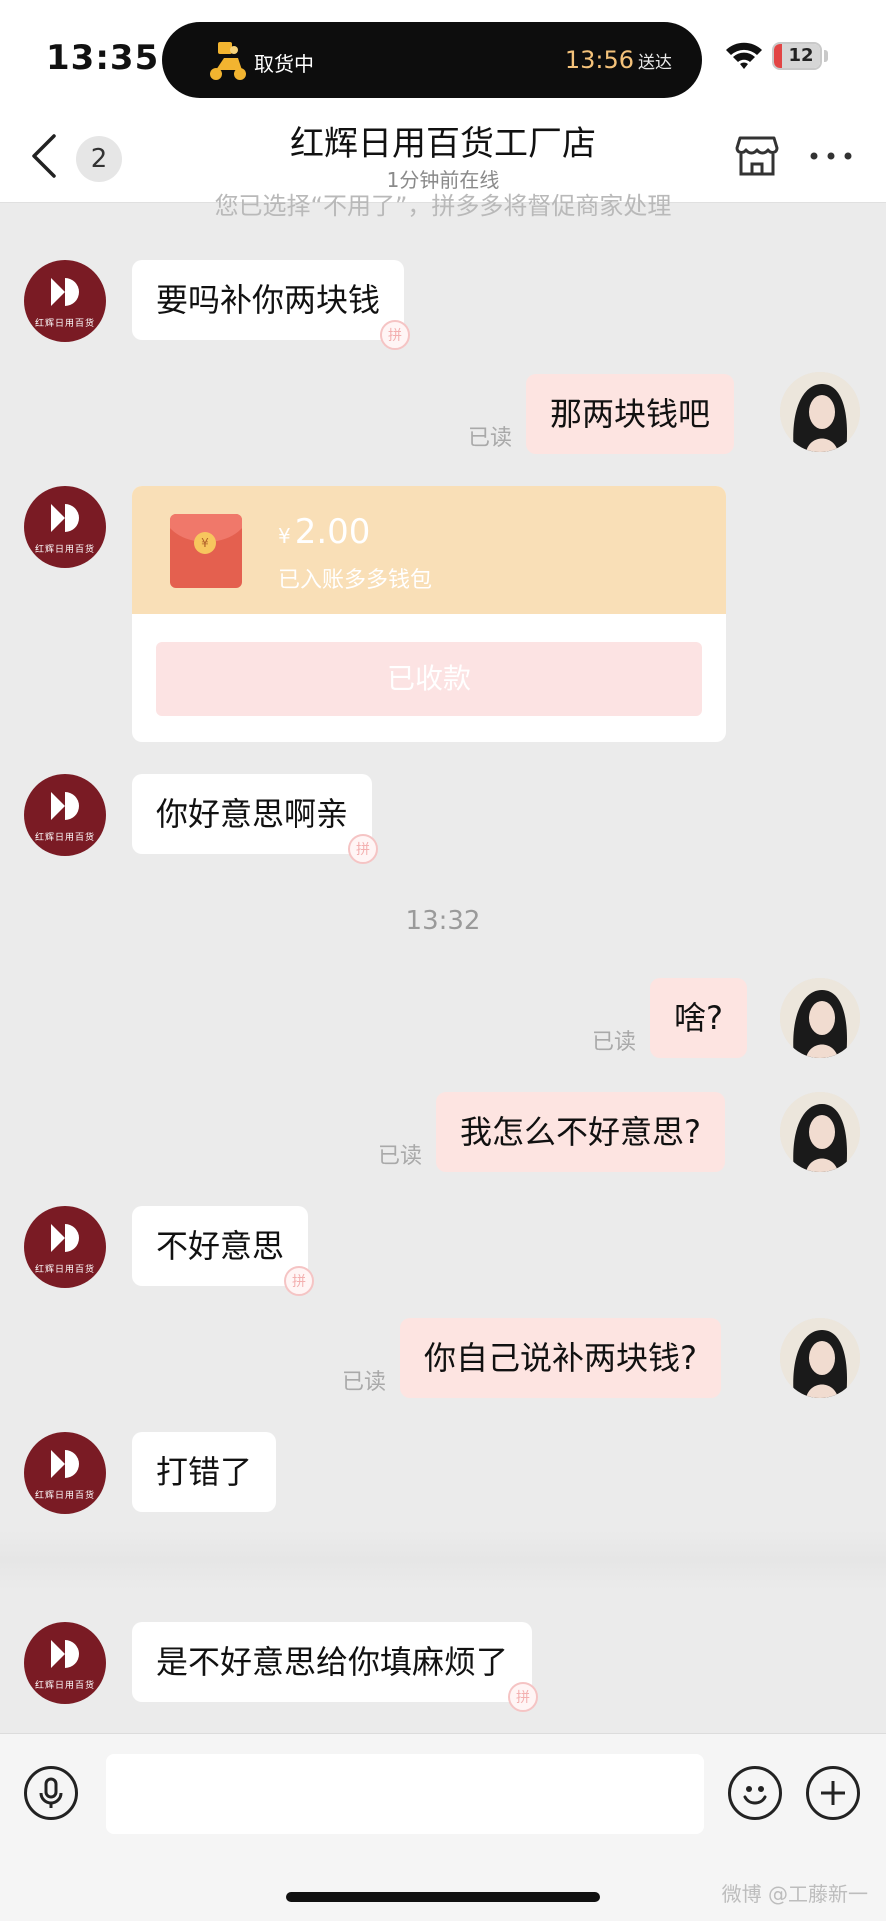 This screenshot has height=1921, width=886. I want to click on message-input, so click(405, 1794).